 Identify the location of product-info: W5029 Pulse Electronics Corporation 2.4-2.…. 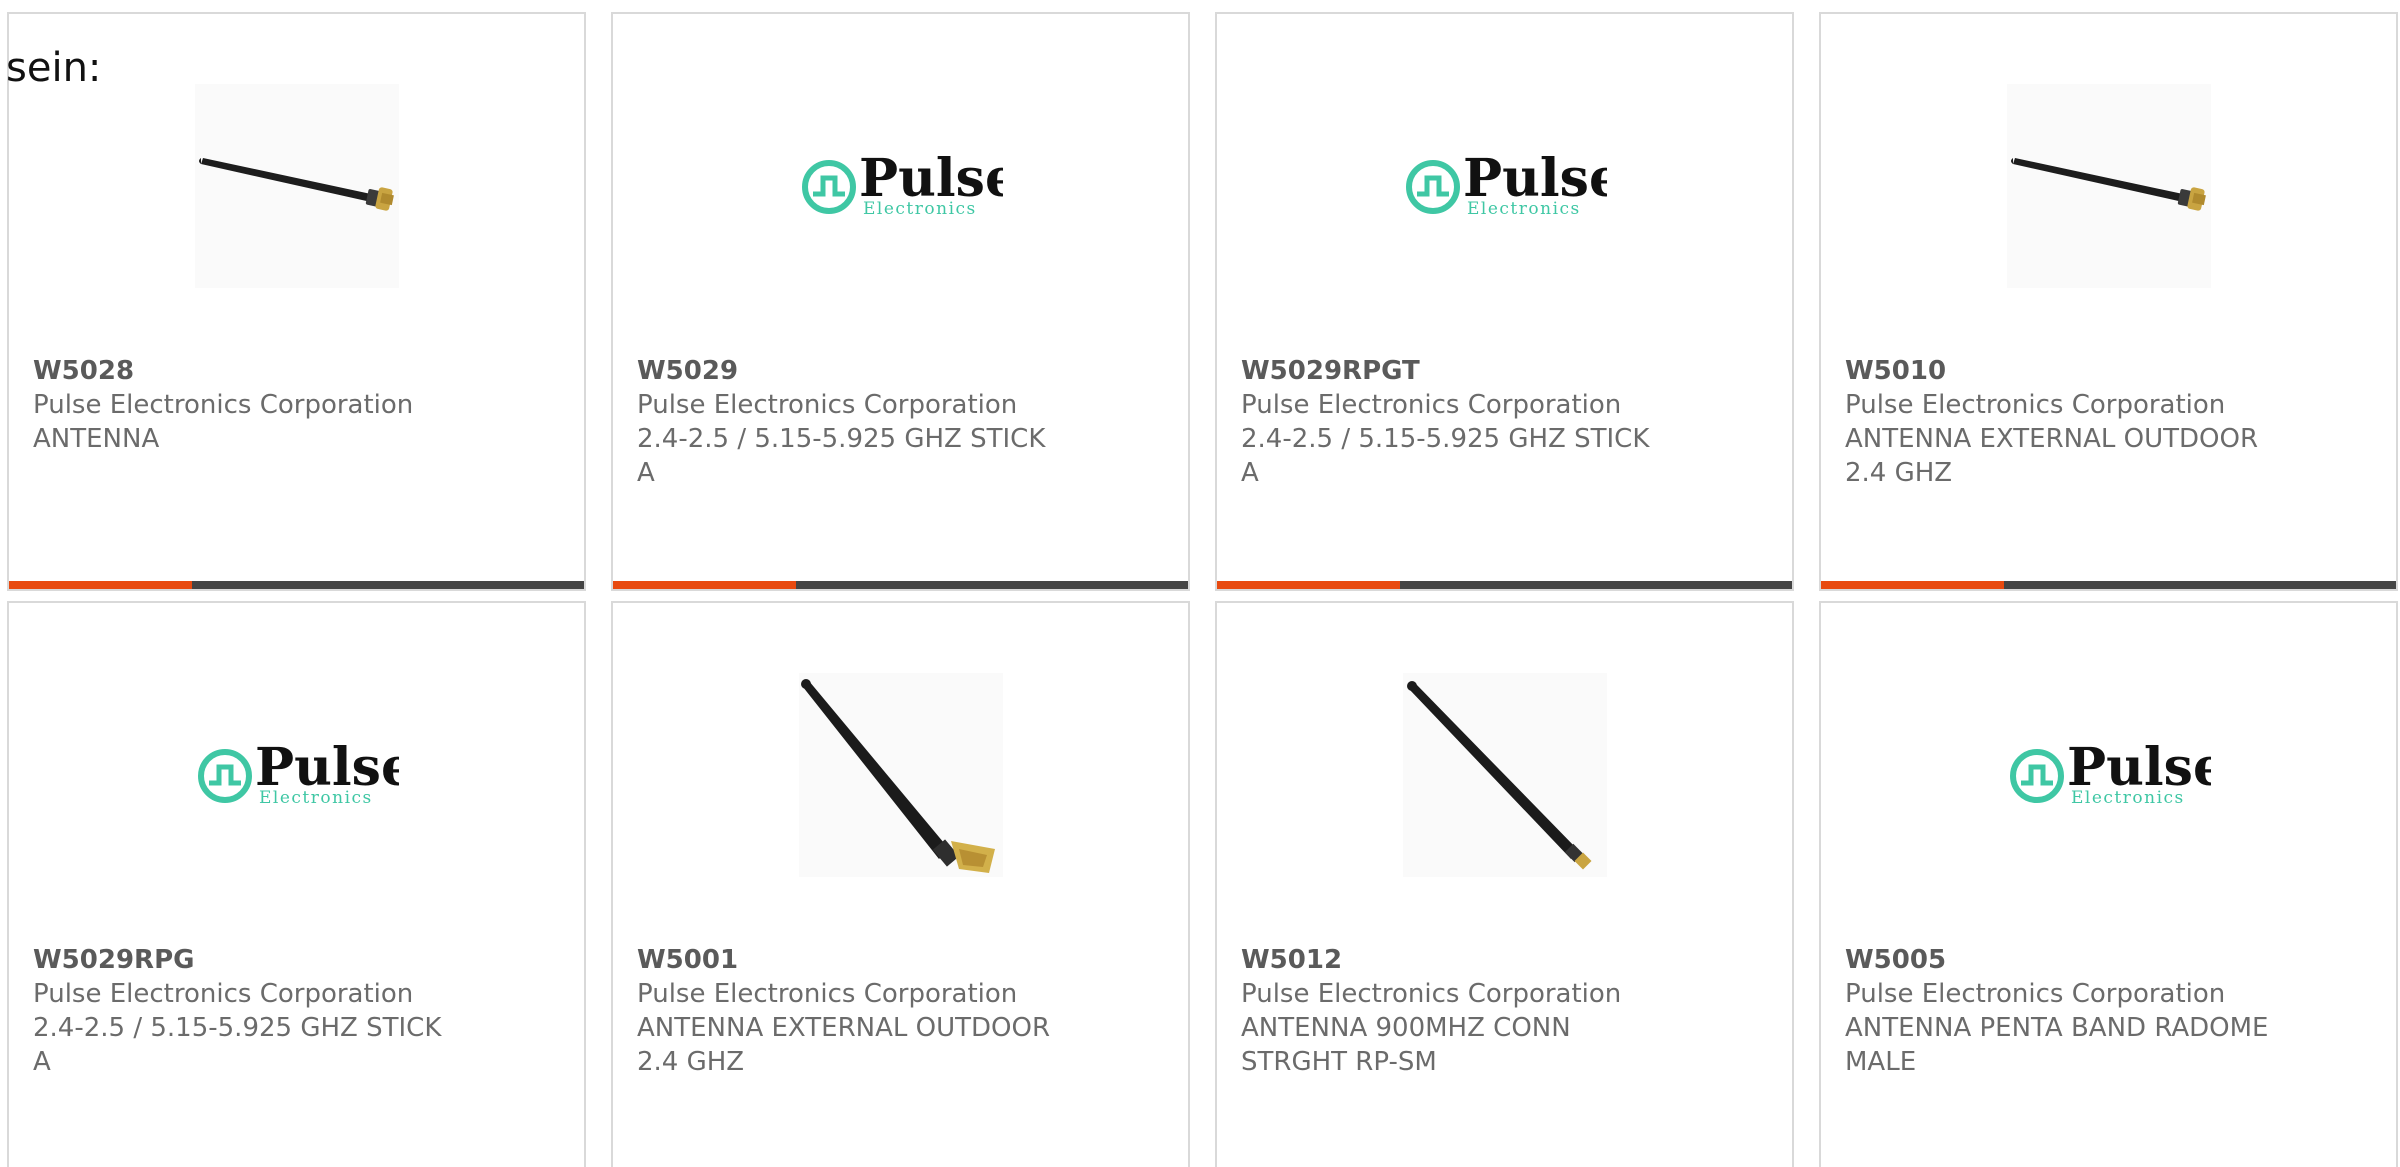
(900, 422).